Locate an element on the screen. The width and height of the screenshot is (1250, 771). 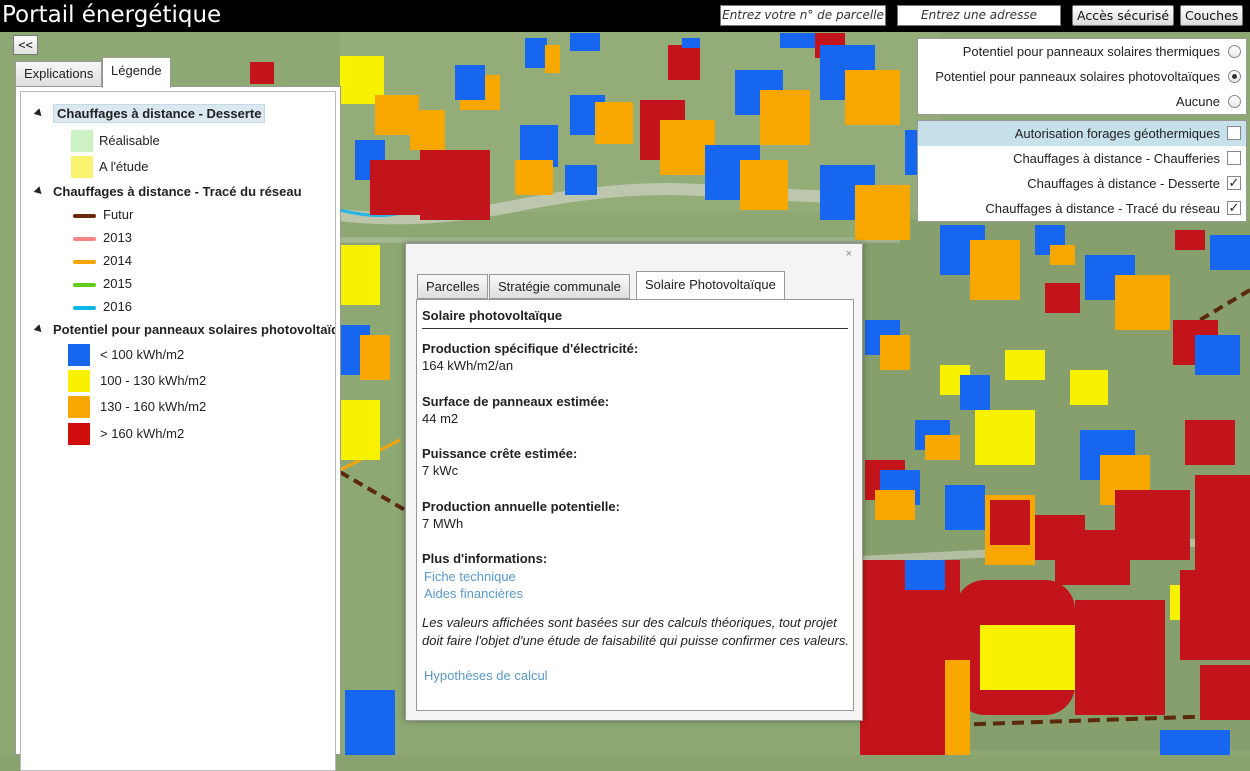
legend-item-label: 130 - 160 kWh/m2 is located at coordinates (153, 406).